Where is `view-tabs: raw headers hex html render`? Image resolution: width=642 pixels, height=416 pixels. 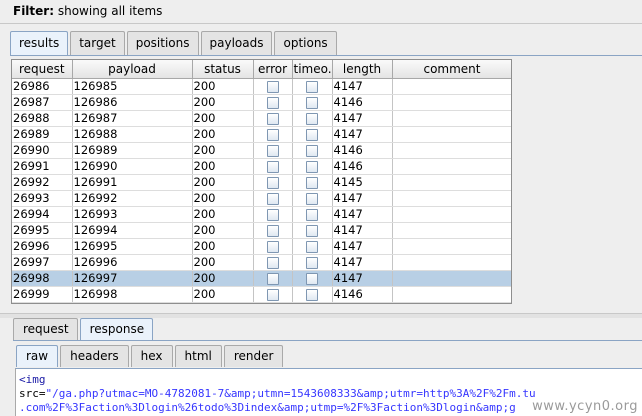 view-tabs: raw headers hex html render is located at coordinates (150, 356).